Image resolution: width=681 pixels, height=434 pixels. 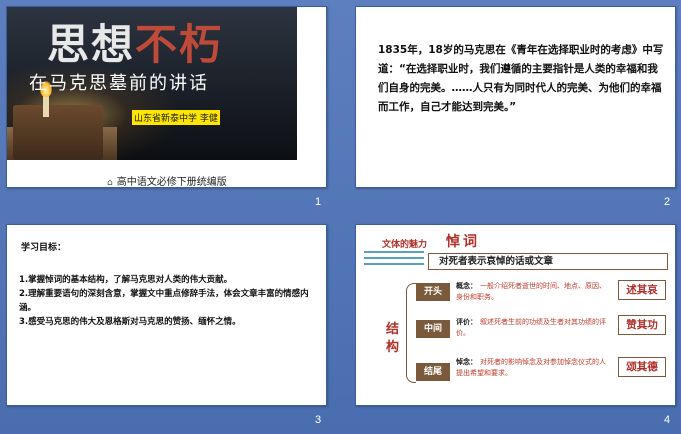 What do you see at coordinates (44, 248) in the screenshot?
I see `slide-3-heading: 学习目标：` at bounding box center [44, 248].